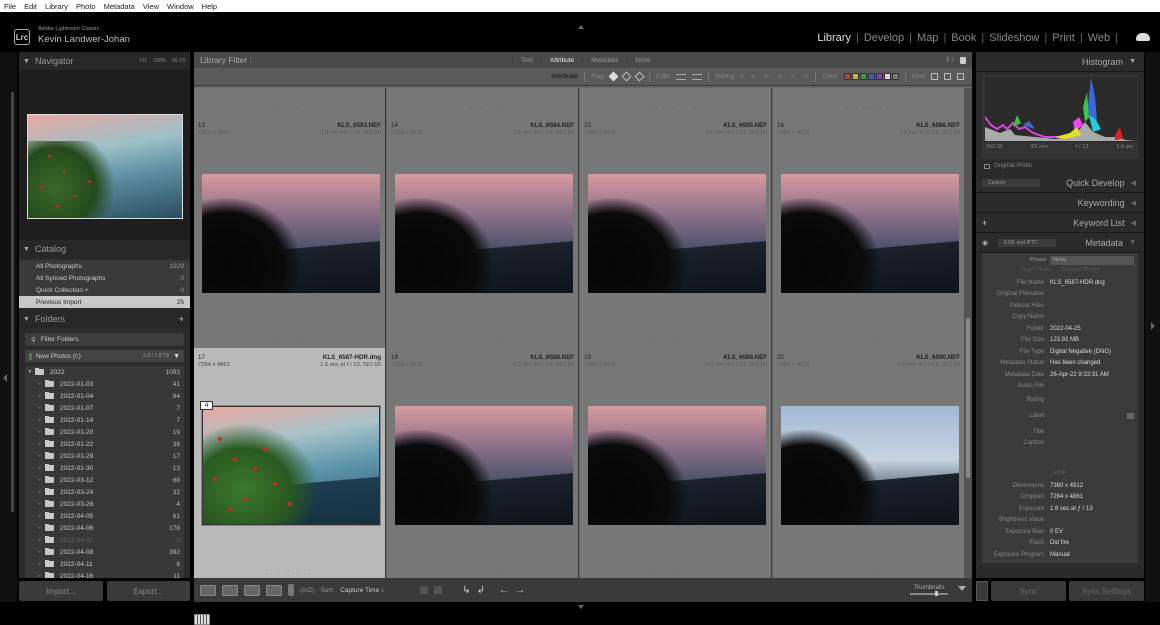 This screenshot has height=625, width=1160. Describe the element at coordinates (526, 60) in the screenshot. I see `filter-tab-text: Text` at that location.